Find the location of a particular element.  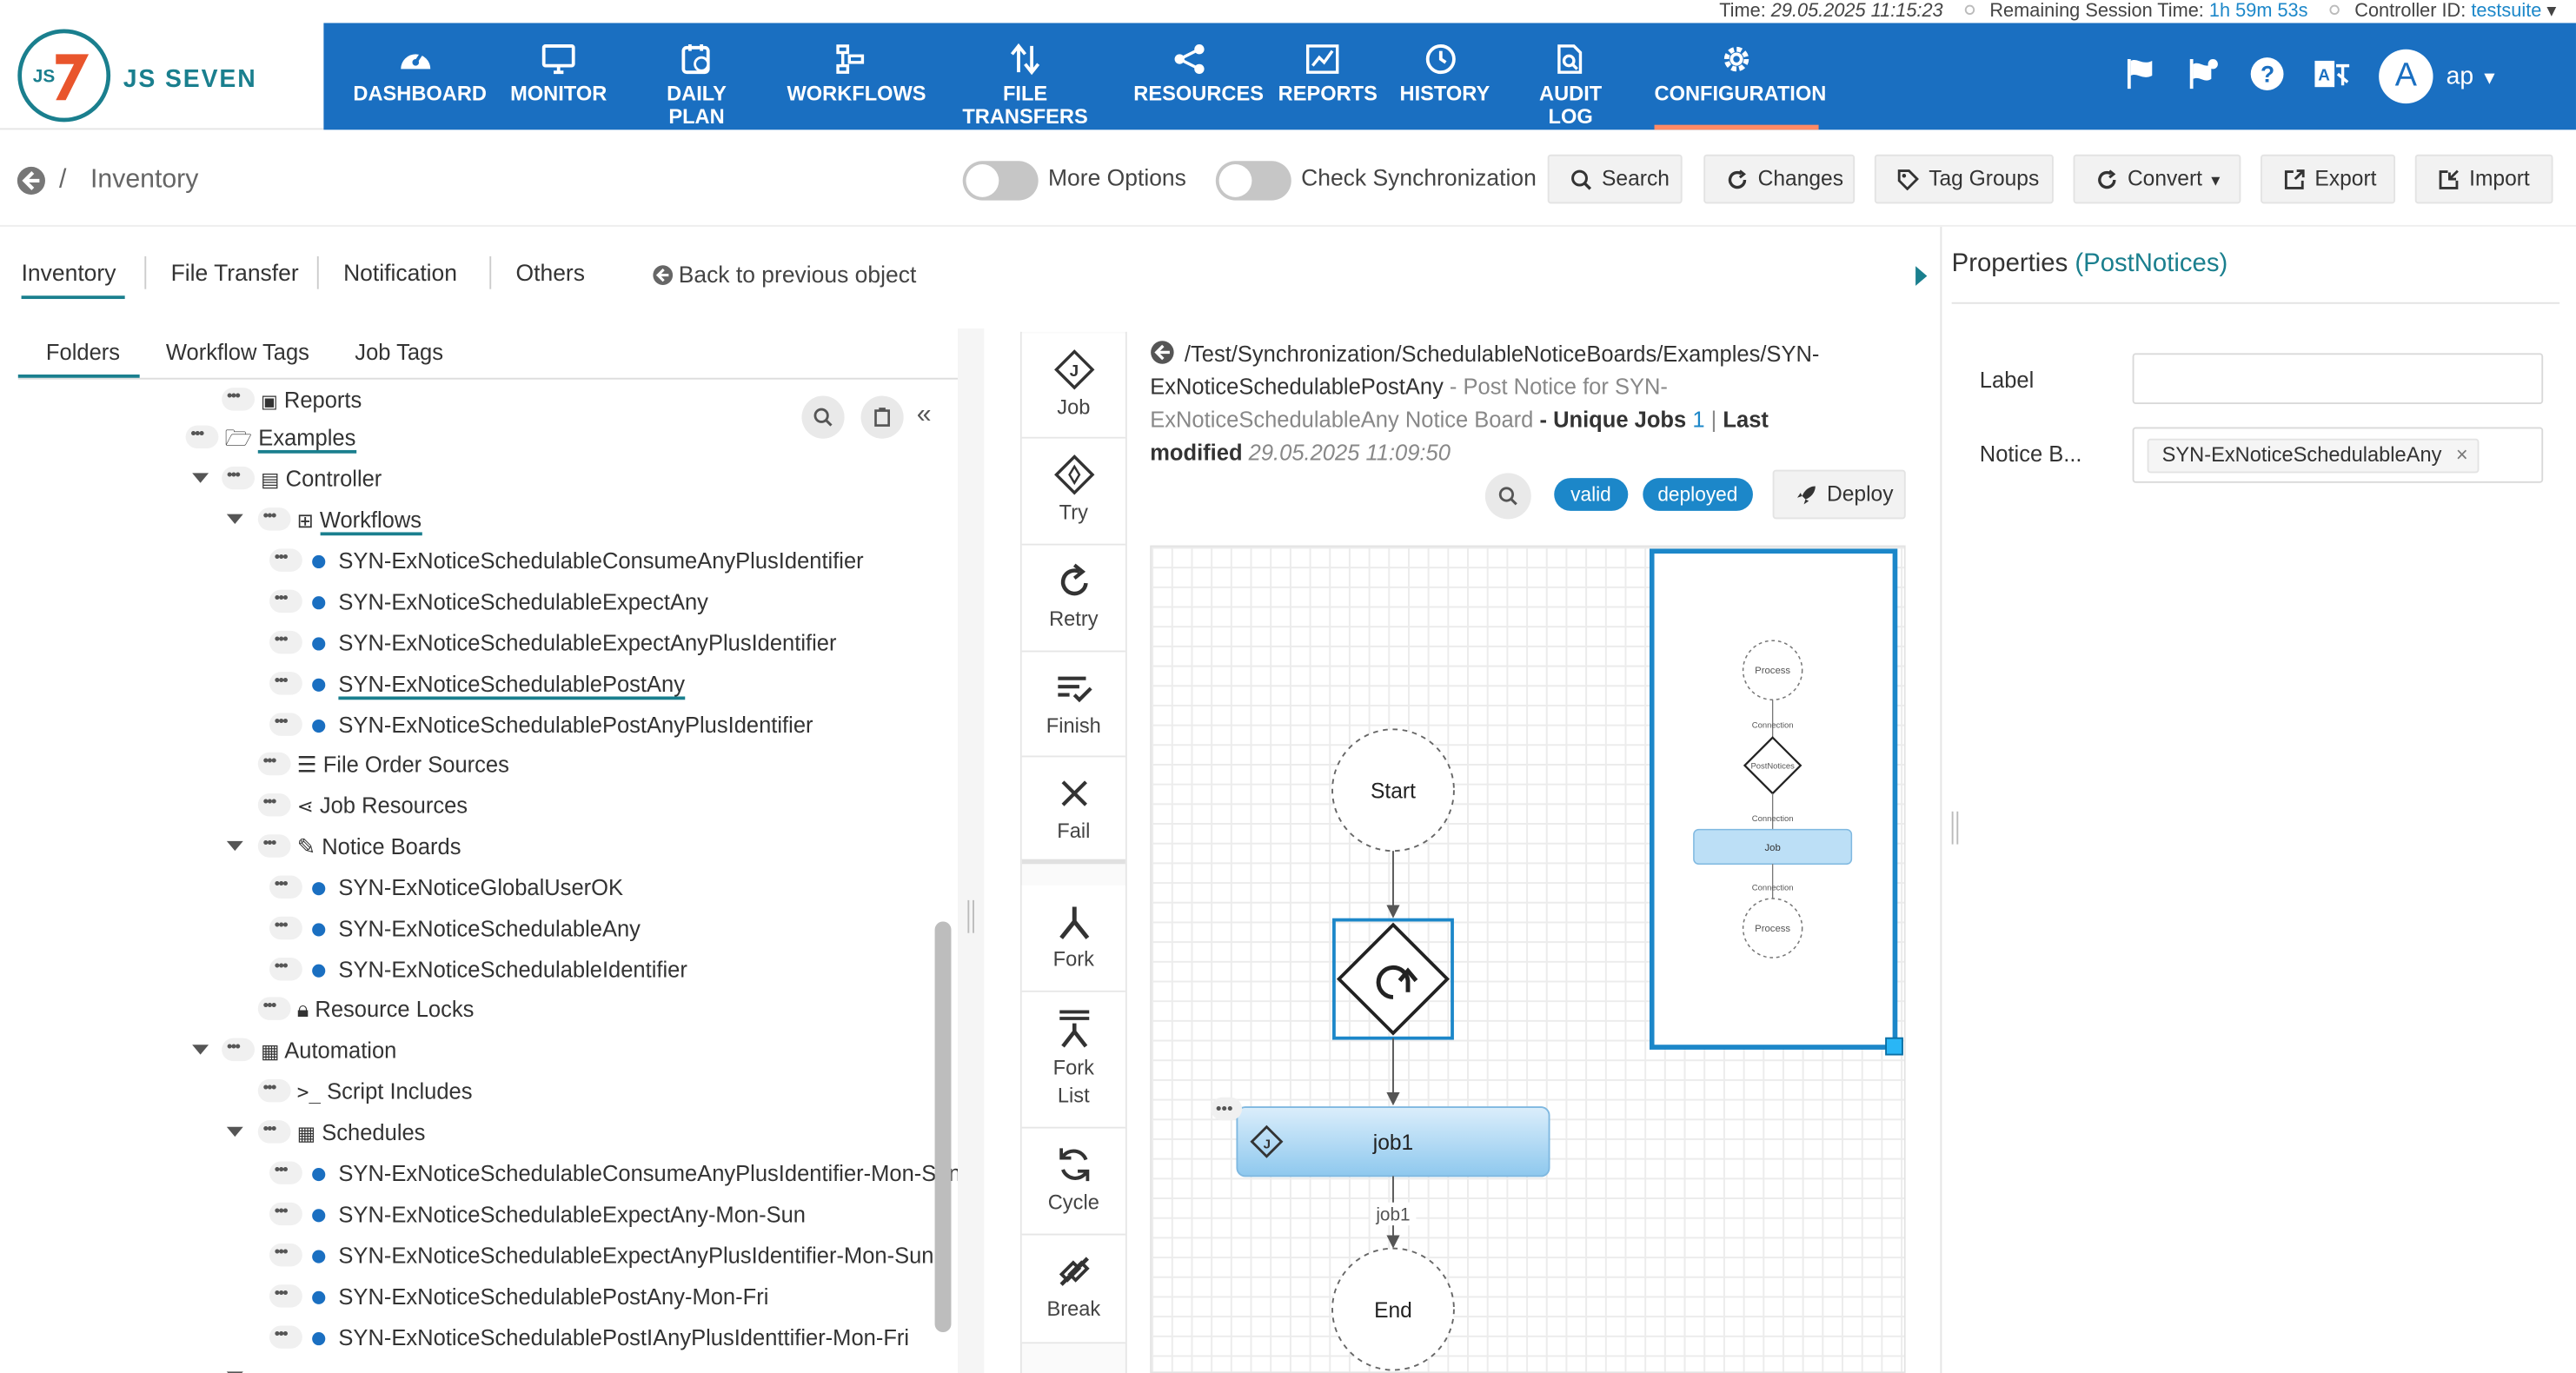

tree-workflow-item: SYN-ExNoticeSchedulableExpectAny is located at coordinates (488, 601).